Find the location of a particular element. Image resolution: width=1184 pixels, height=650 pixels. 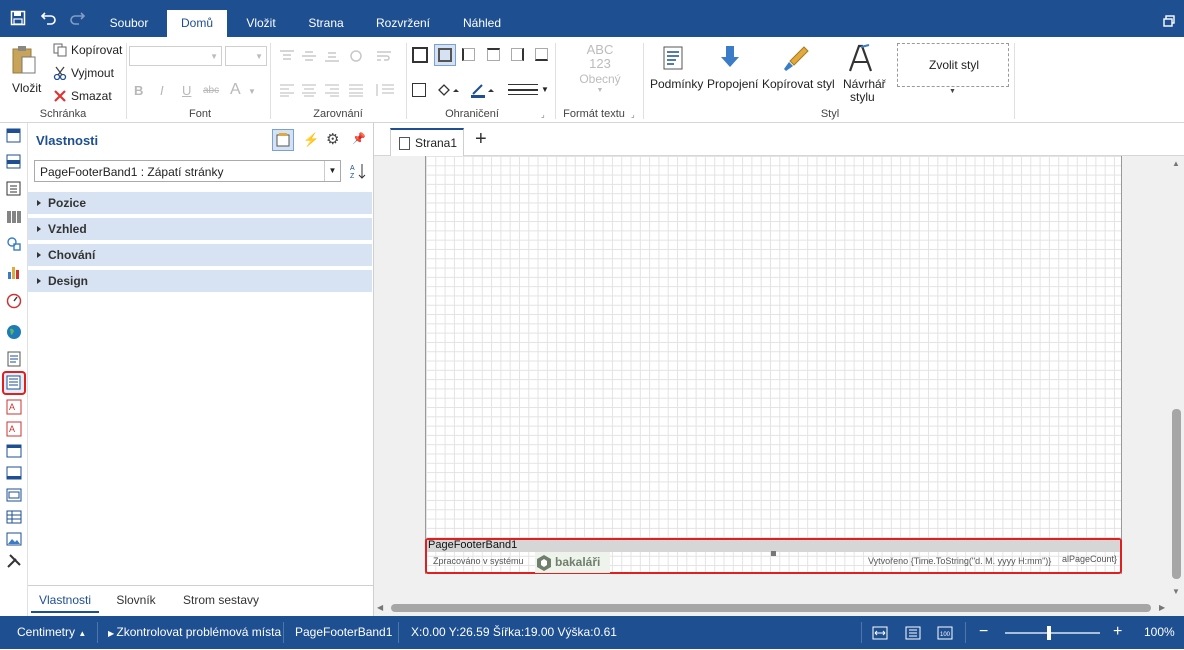

font-size-select: ▼ is located at coordinates (246, 56).